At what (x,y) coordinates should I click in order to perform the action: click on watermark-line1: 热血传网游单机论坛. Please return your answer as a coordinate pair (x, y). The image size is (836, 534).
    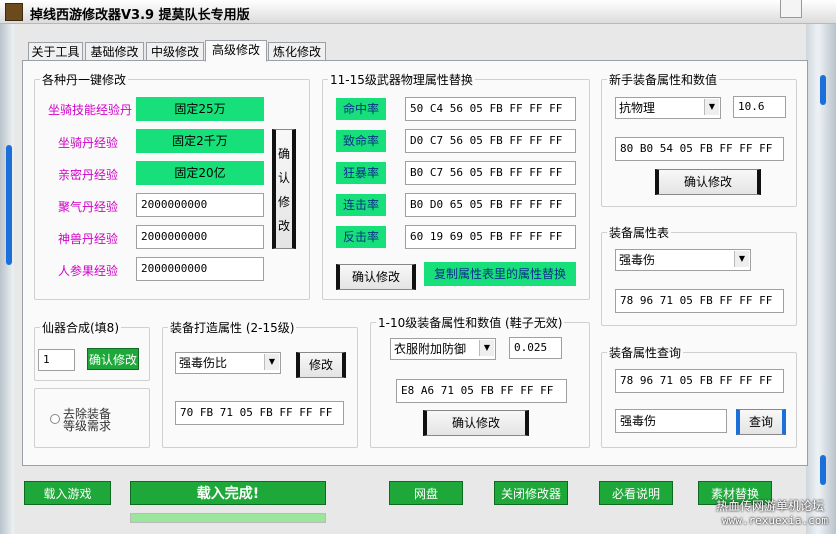
    Looking at the image, I should click on (770, 506).